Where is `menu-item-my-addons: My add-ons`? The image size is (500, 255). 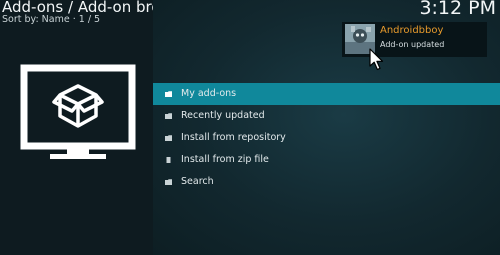
menu-item-my-addons: My add-ons is located at coordinates (326, 94).